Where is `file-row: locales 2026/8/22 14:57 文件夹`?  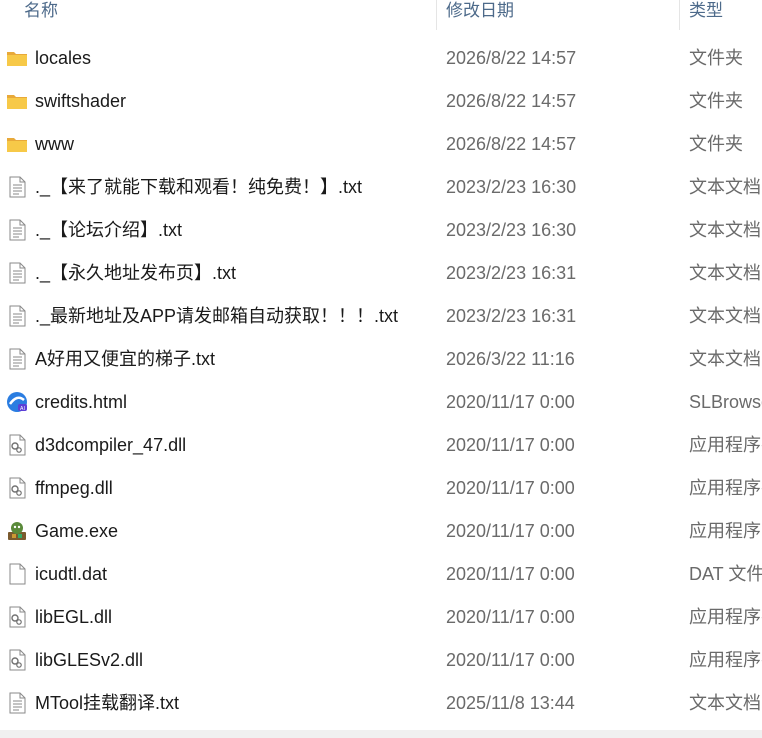
file-row: locales 2026/8/22 14:57 文件夹 is located at coordinates (381, 58).